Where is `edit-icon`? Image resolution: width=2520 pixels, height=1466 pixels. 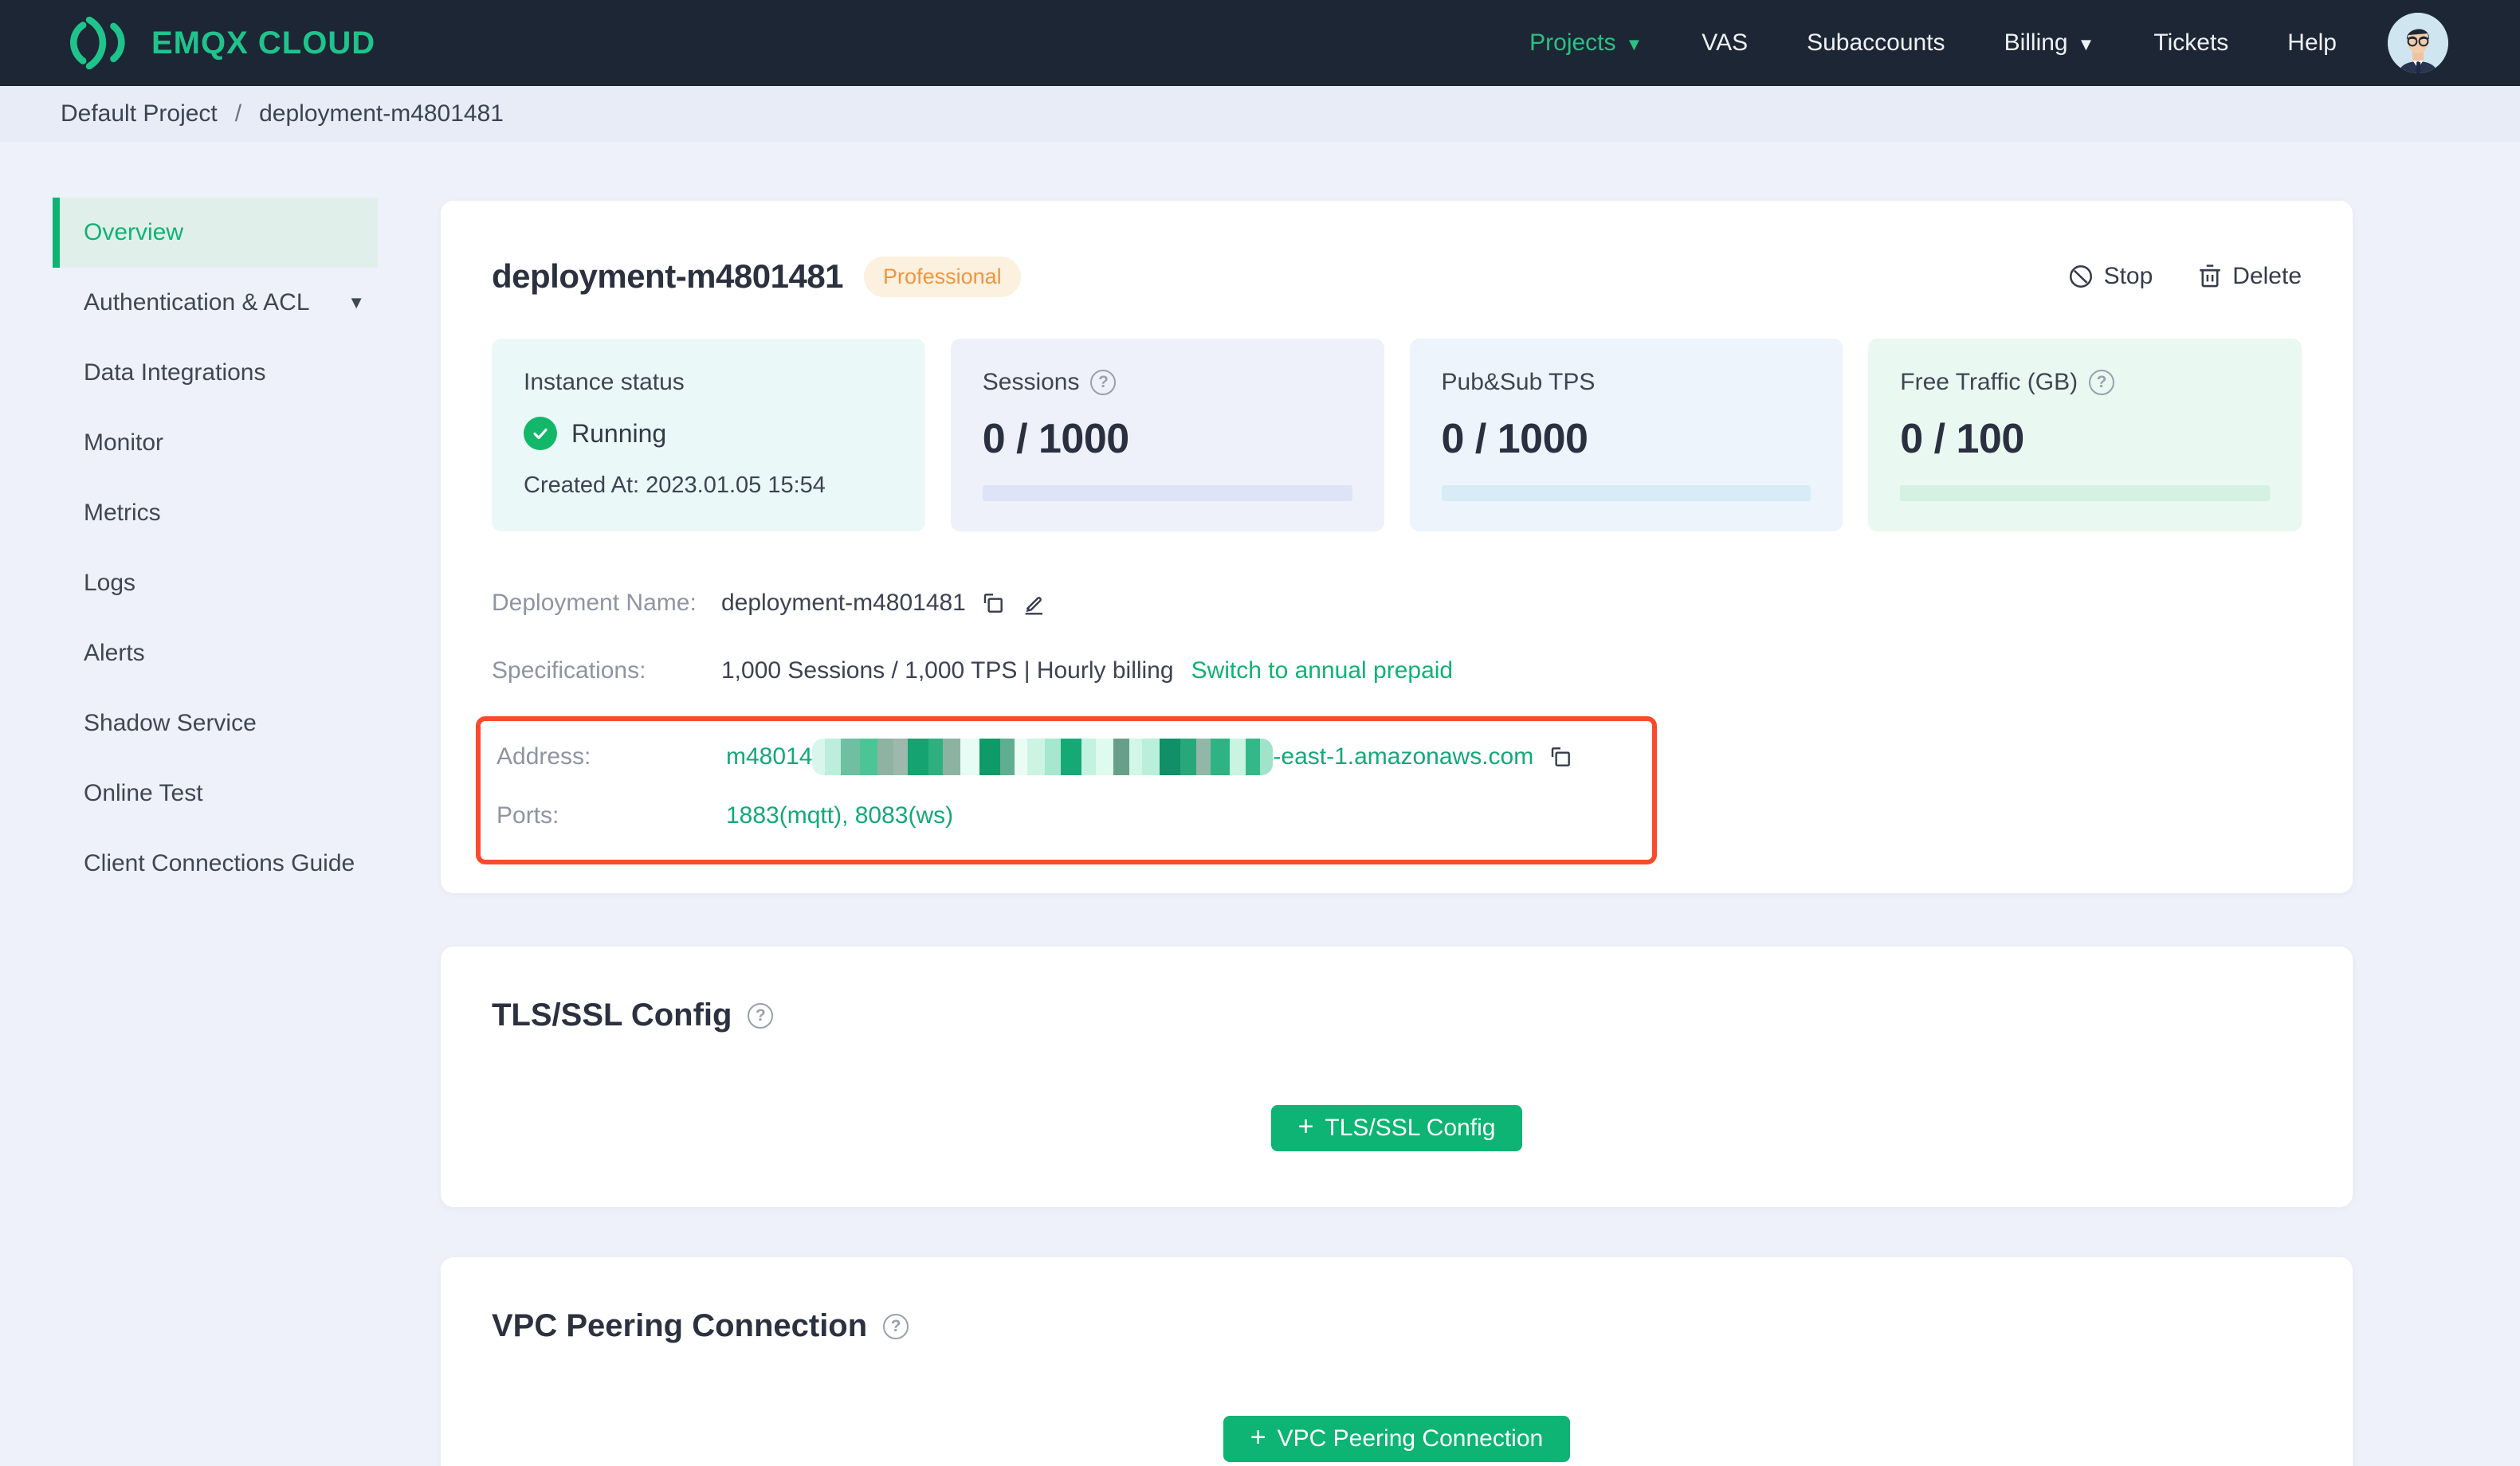 edit-icon is located at coordinates (1033, 603).